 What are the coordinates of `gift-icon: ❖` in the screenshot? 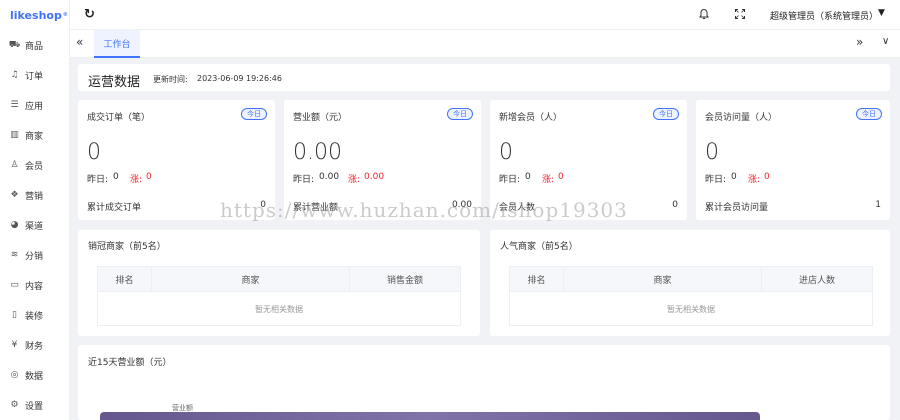 It's located at (14, 195).